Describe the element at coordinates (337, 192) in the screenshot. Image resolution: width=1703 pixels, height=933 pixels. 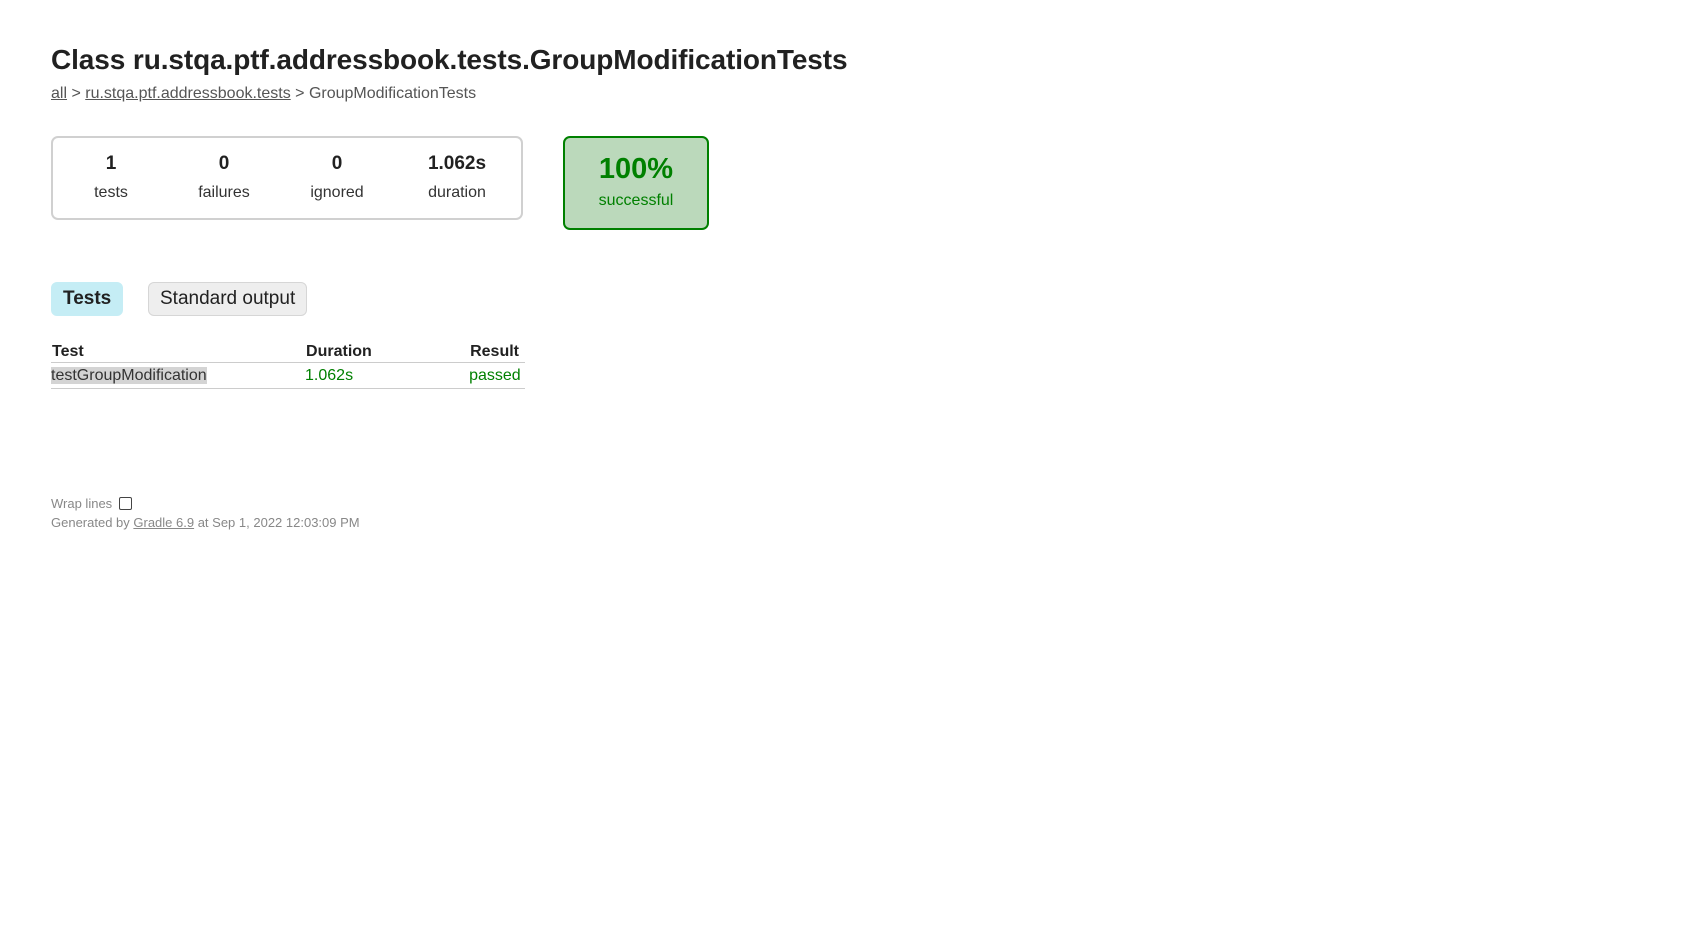
I see `counter-label: ignored` at that location.